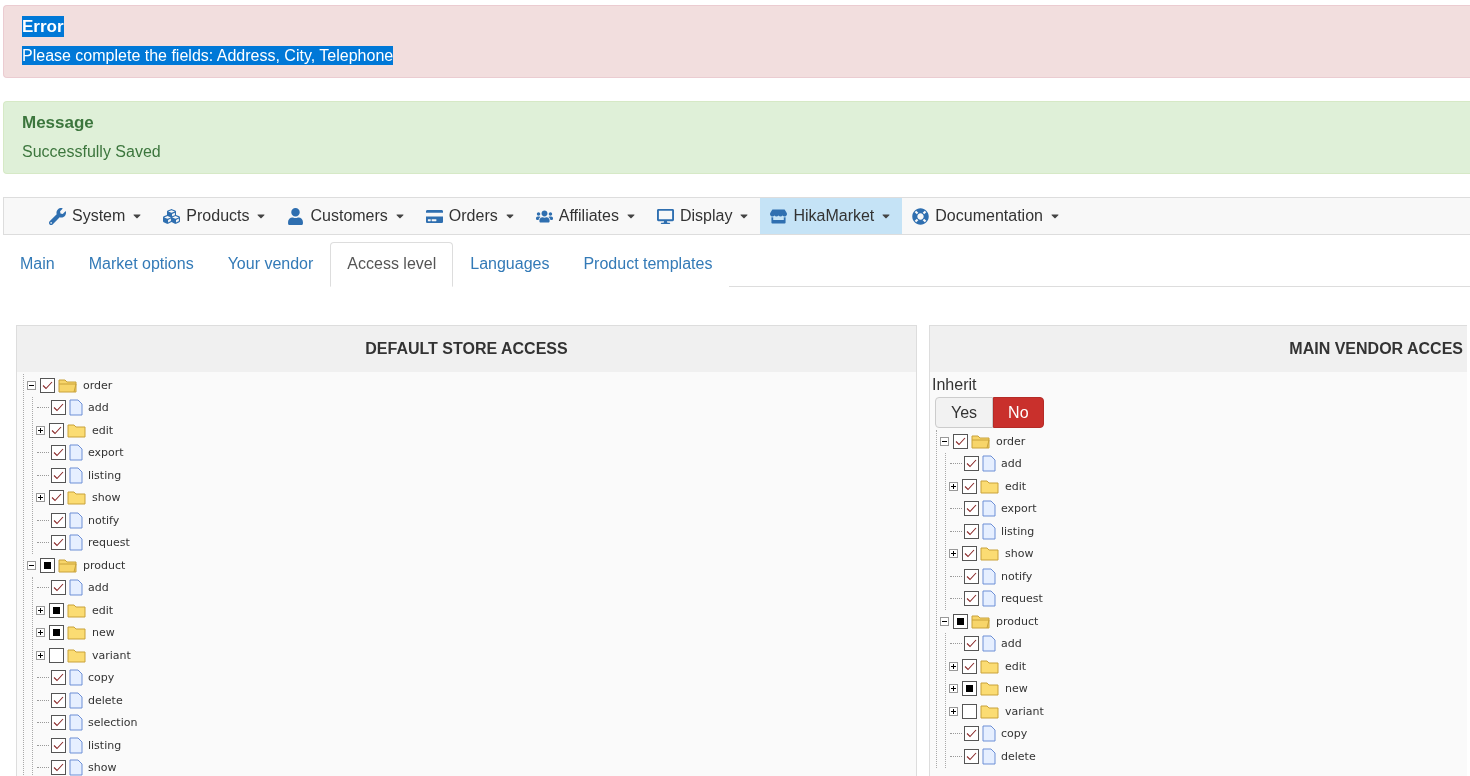 The height and width of the screenshot is (776, 1470). Describe the element at coordinates (466, 349) in the screenshot. I see `panel-title: DEFAULT STORE ACCESS` at that location.